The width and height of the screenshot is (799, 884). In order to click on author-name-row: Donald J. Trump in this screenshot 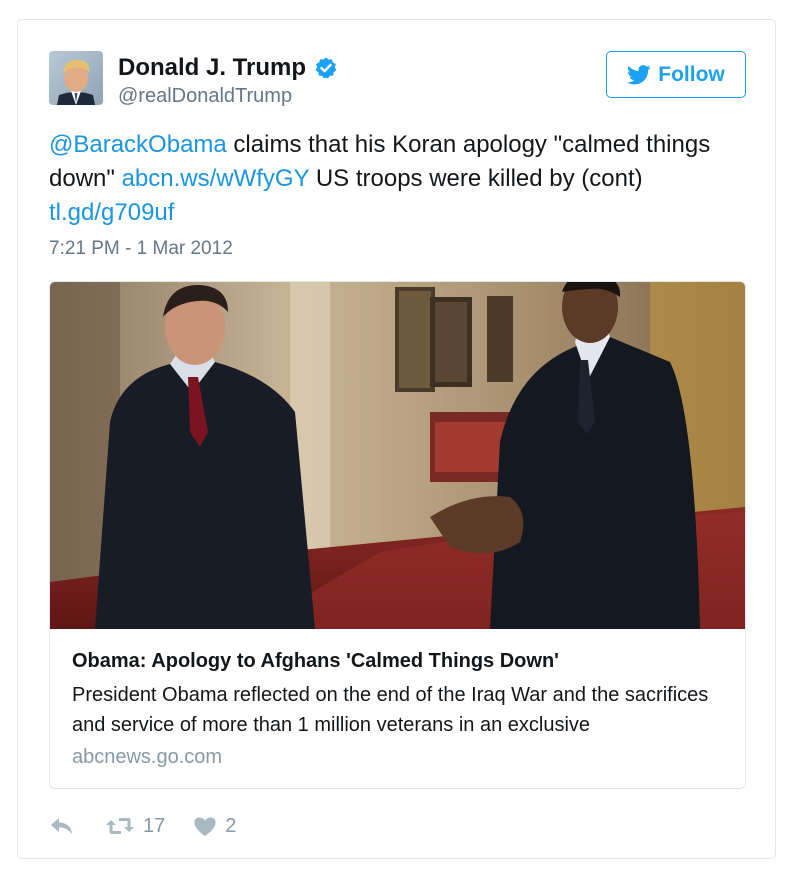, I will do `click(228, 68)`.